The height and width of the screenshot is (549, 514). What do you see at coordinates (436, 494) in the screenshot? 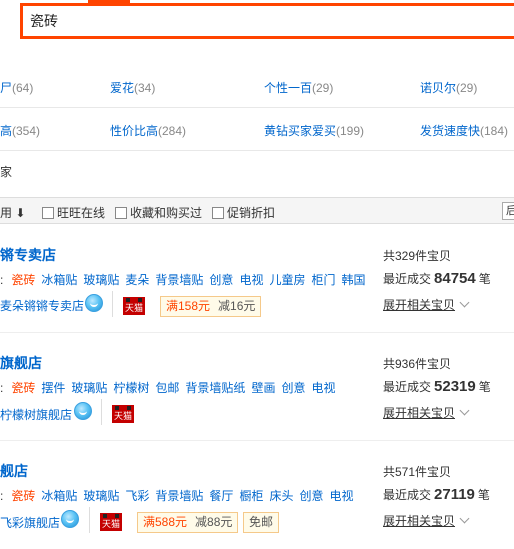
I see `recent-sales: 最近成交 27119 笔` at bounding box center [436, 494].